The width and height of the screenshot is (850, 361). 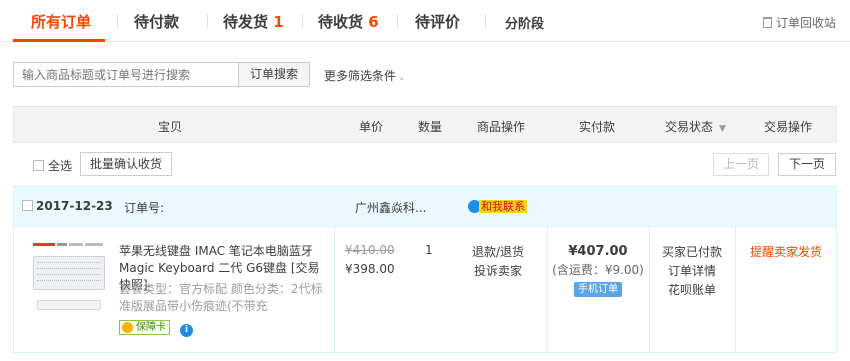 I want to click on product-thumbnail, so click(x=69, y=278).